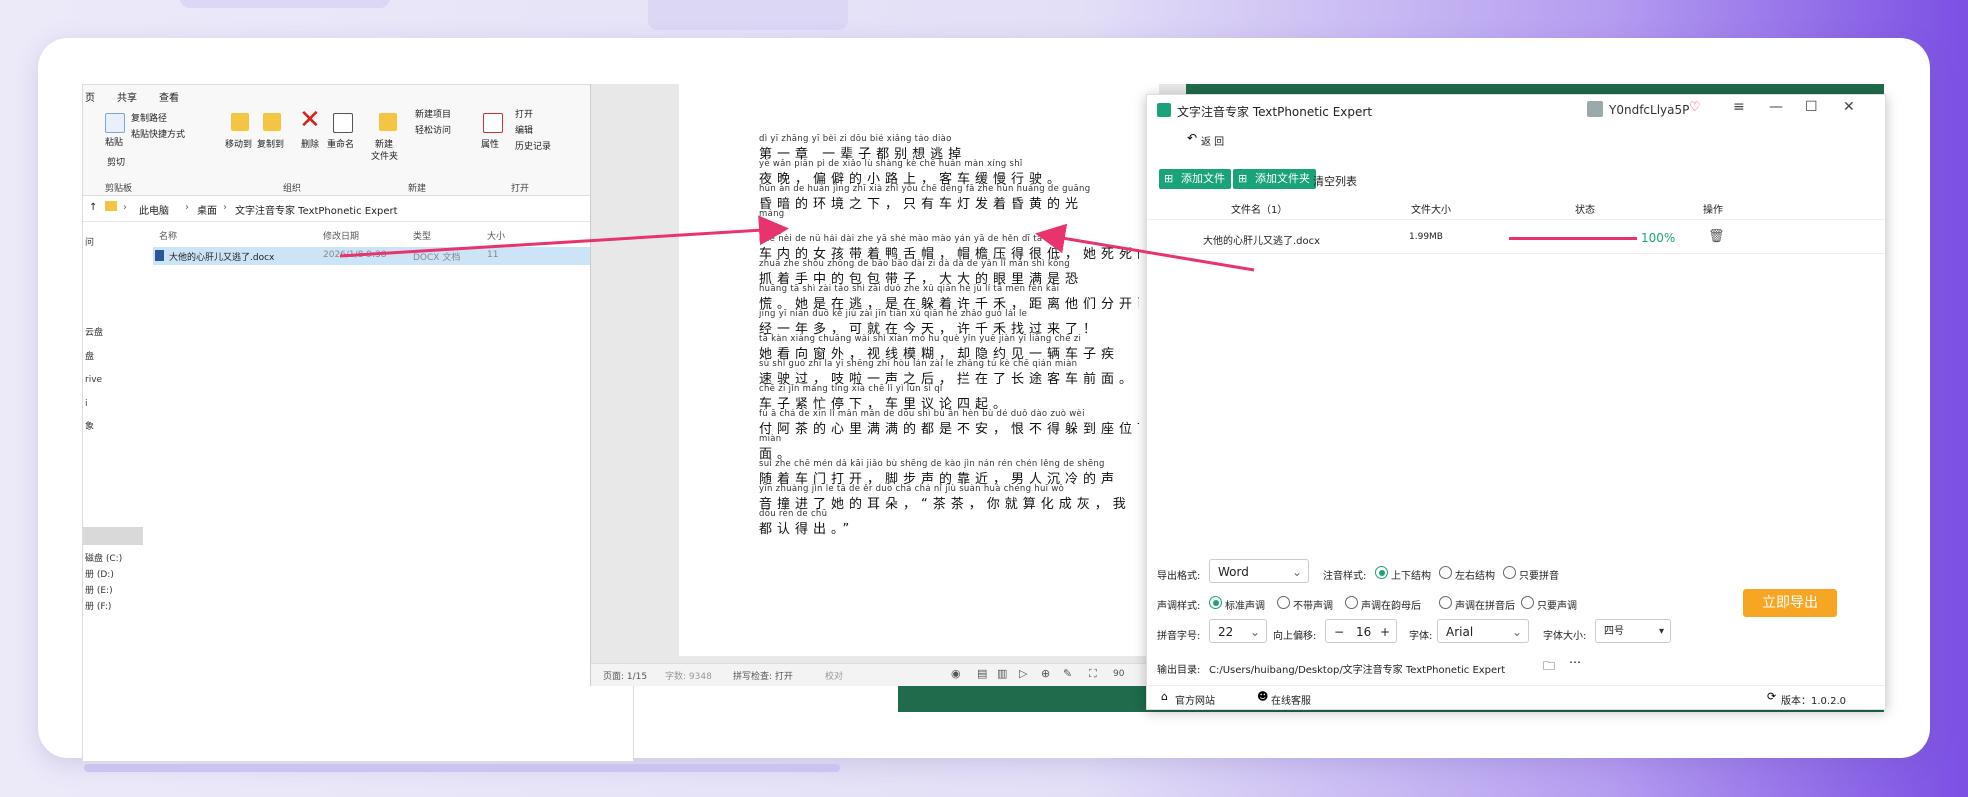  I want to click on scrollbar-decor, so click(462, 768).